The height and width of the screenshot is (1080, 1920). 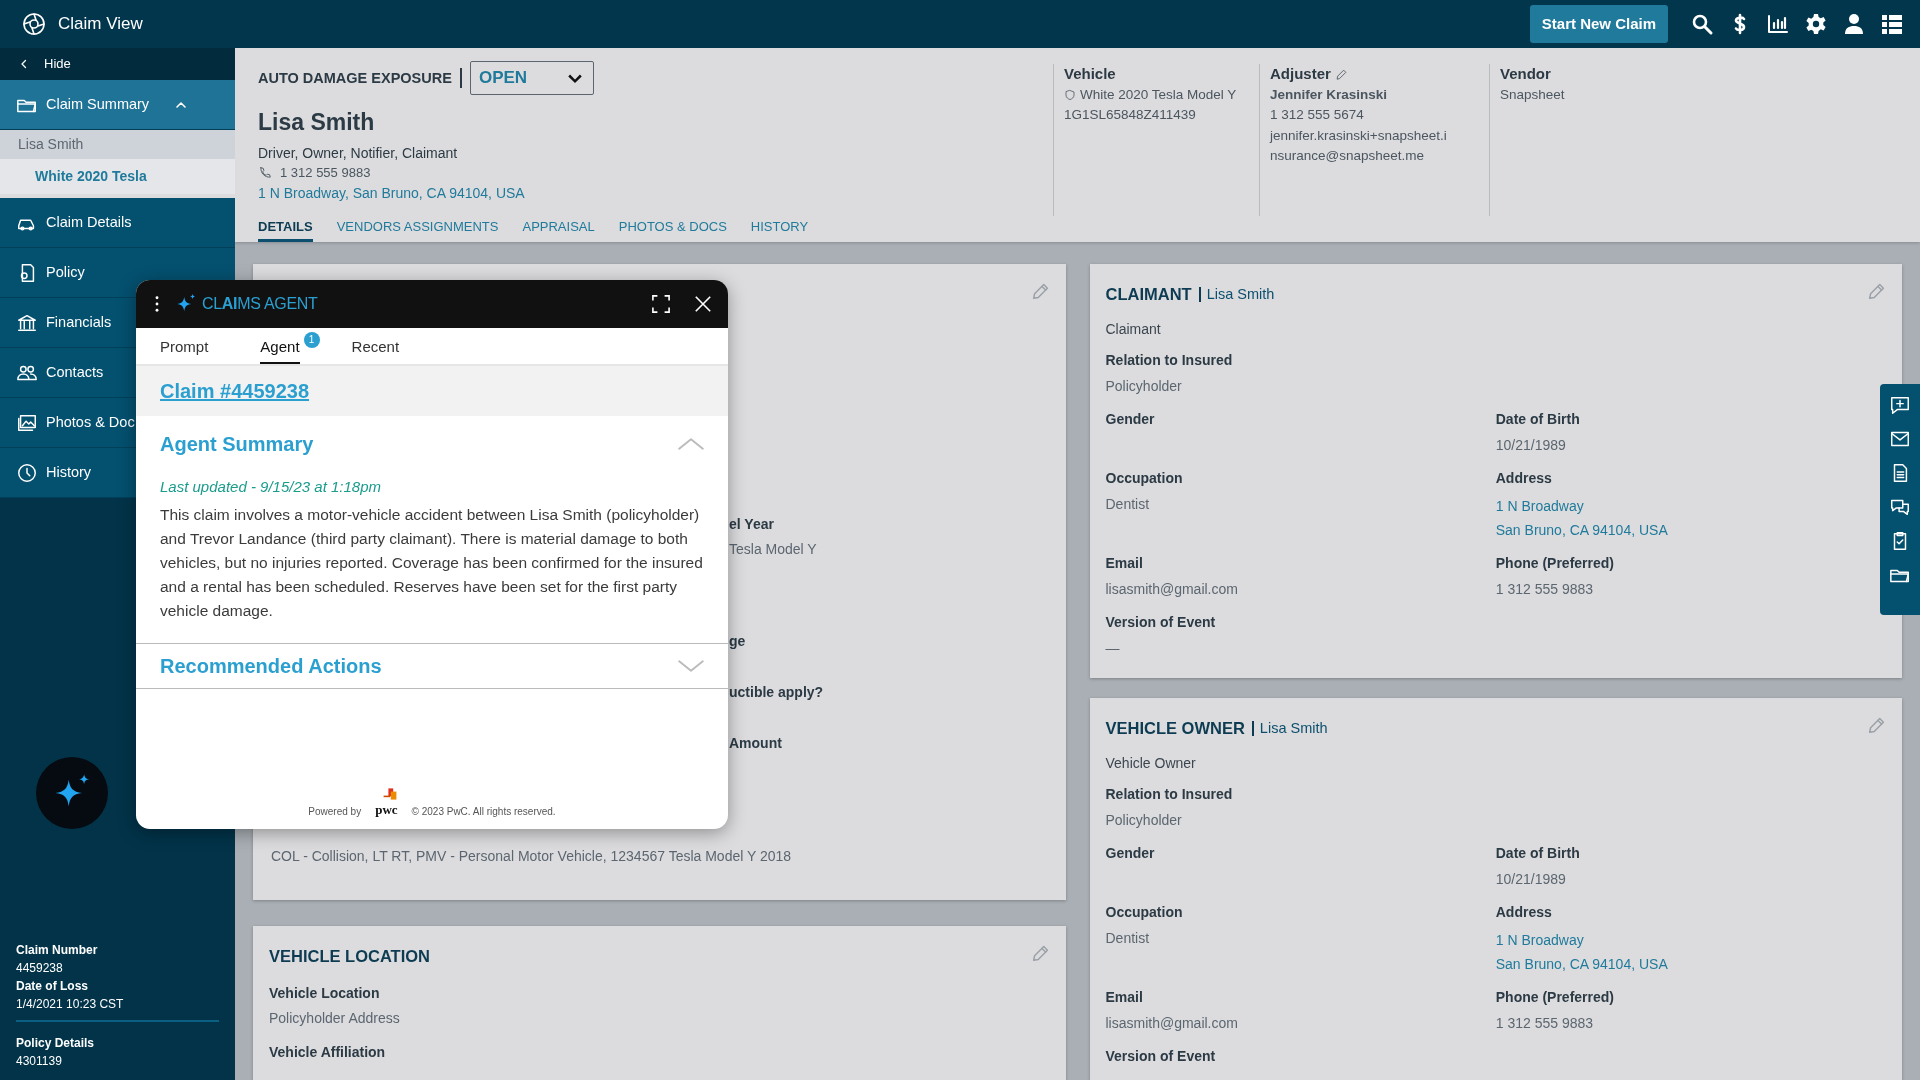 I want to click on info-heading: Adjuster, so click(x=1300, y=74).